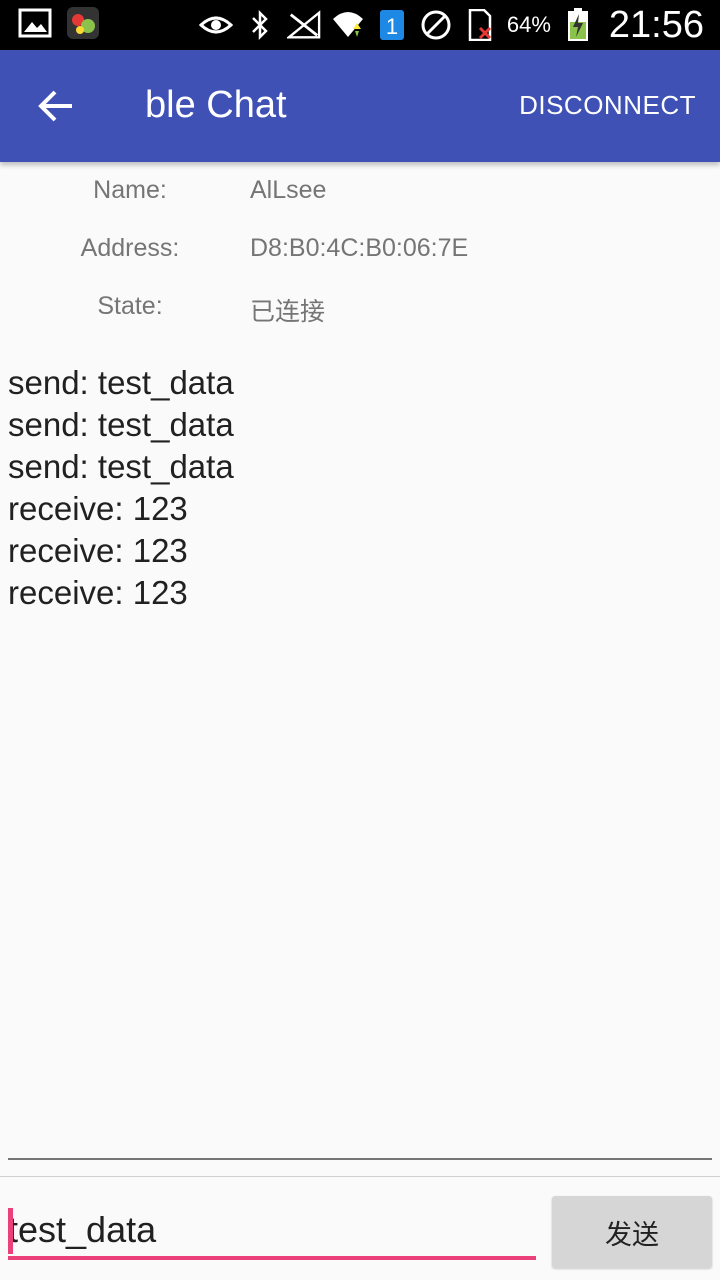 This screenshot has width=720, height=1280. Describe the element at coordinates (130, 190) in the screenshot. I see `device-name-label: Name:` at that location.